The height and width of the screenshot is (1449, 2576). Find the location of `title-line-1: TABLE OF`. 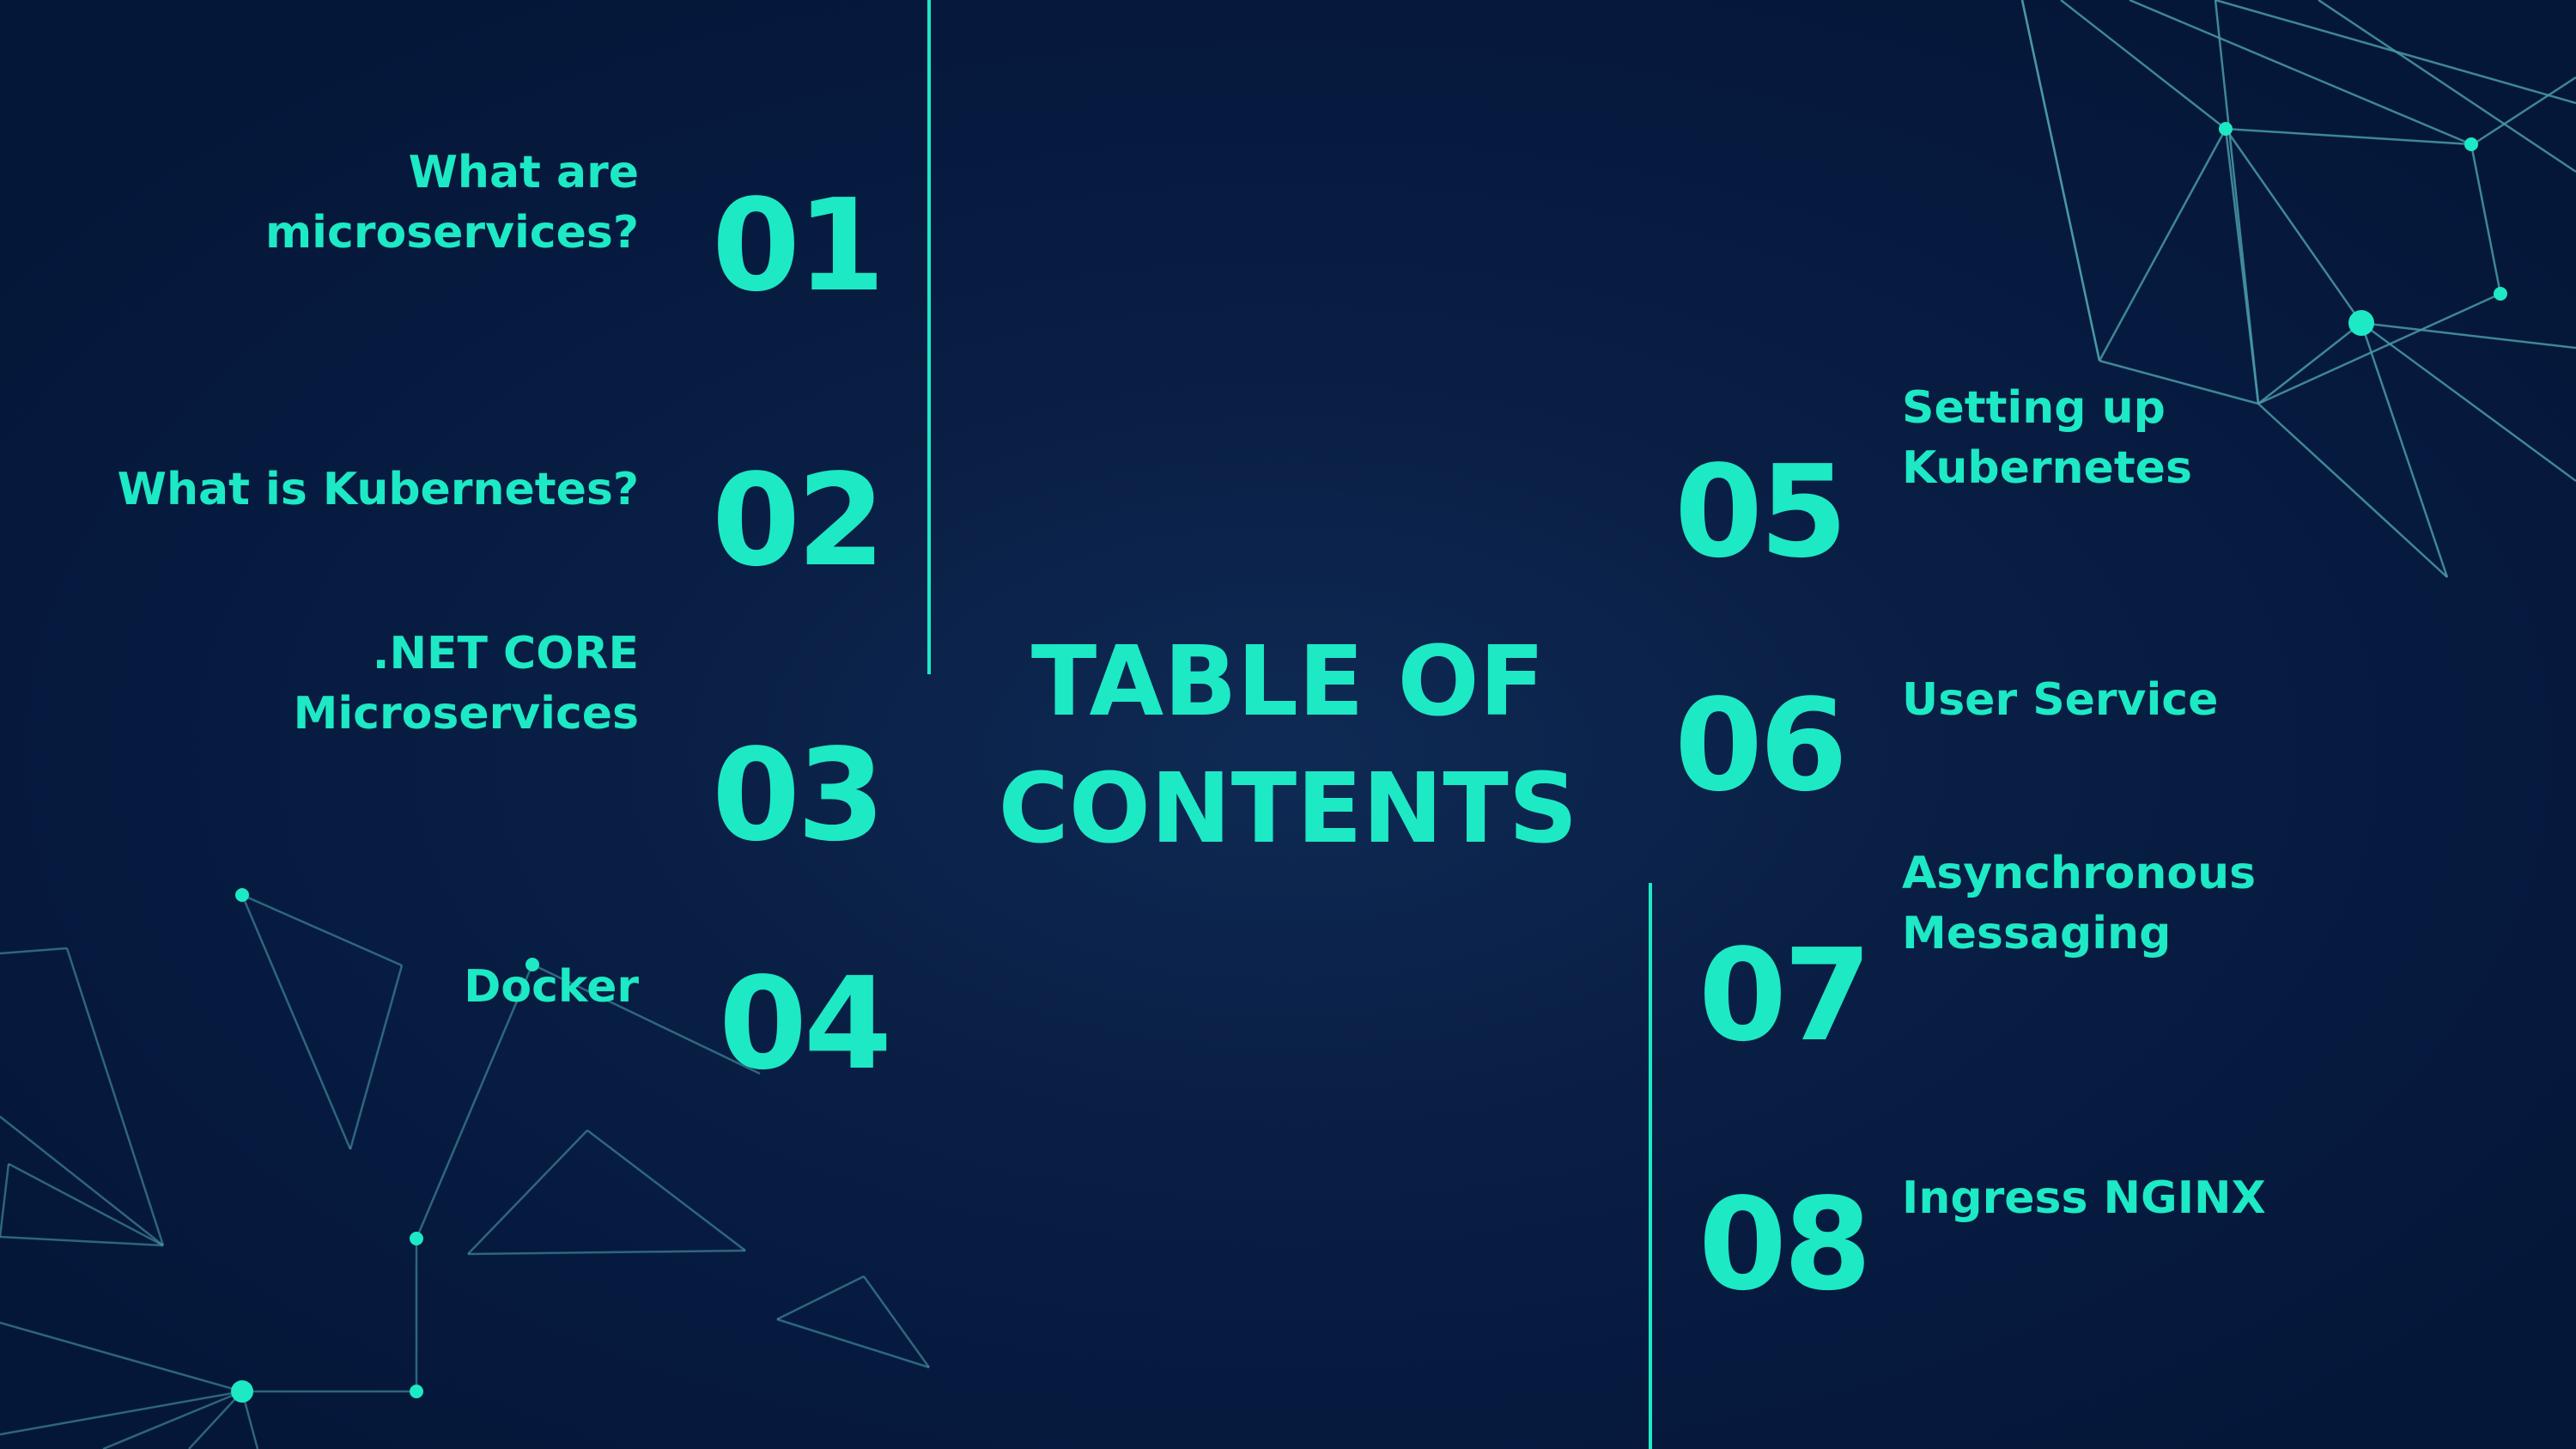

title-line-1: TABLE OF is located at coordinates (1288, 682).